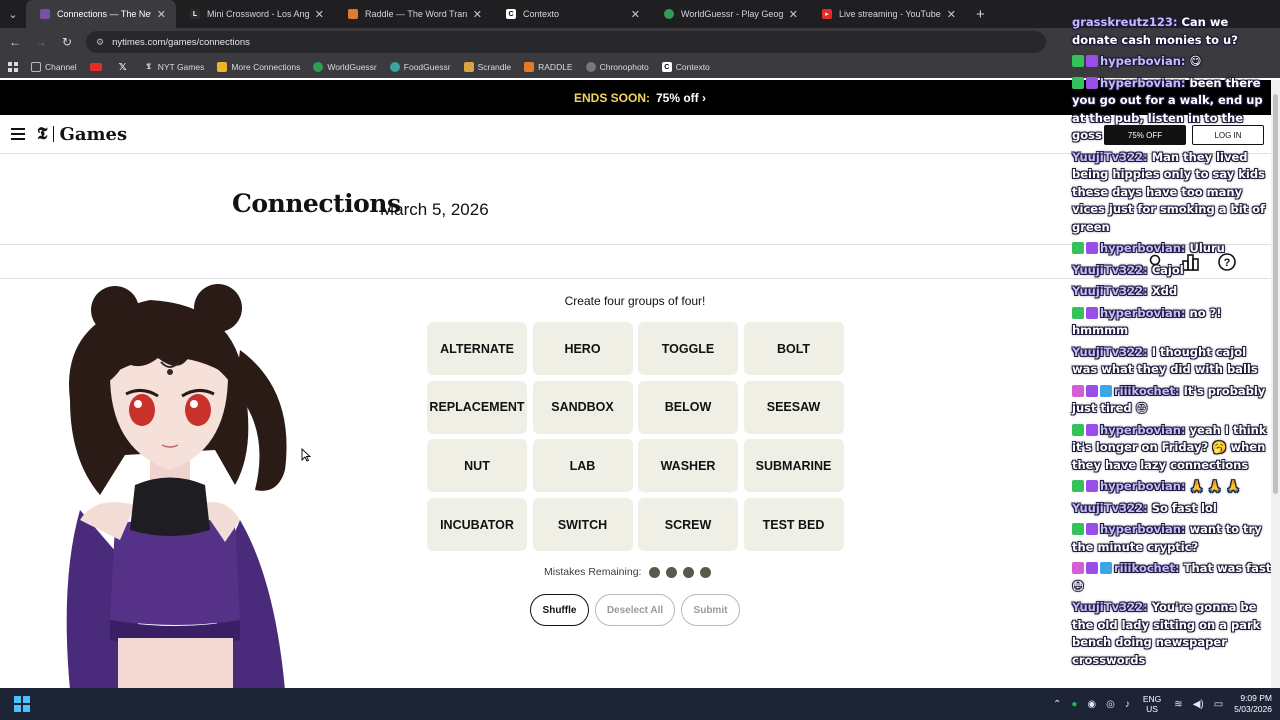 This screenshot has height=720, width=1280. I want to click on clock: 9:09 PM 5/03/2026, so click(1253, 704).